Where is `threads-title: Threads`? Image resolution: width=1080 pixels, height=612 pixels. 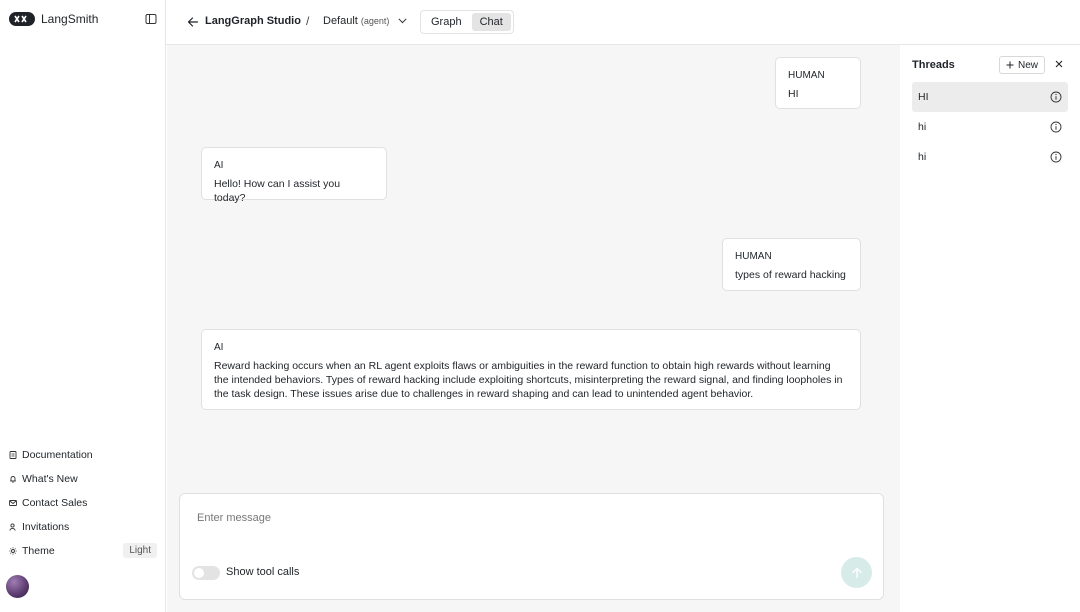 threads-title: Threads is located at coordinates (933, 65).